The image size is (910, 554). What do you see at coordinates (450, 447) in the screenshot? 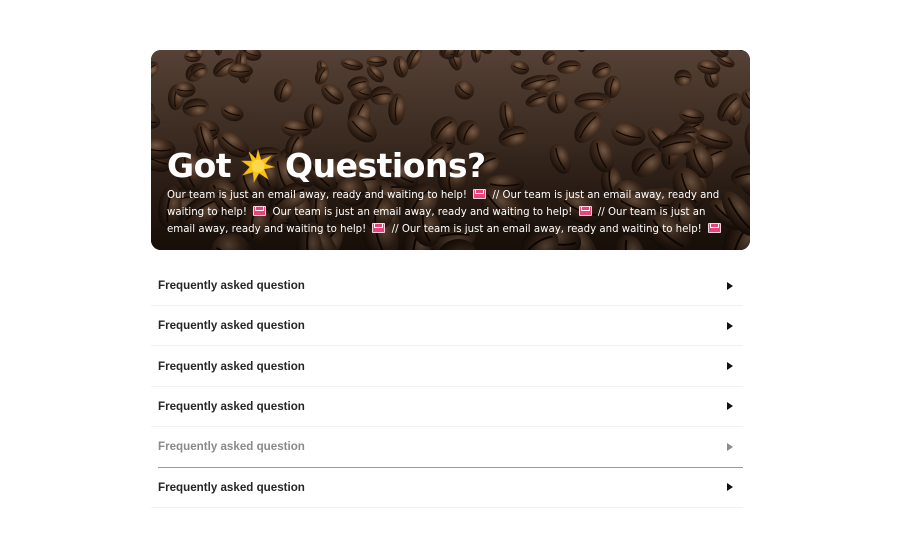
I see `faq-item-hovered: Frequently asked question` at bounding box center [450, 447].